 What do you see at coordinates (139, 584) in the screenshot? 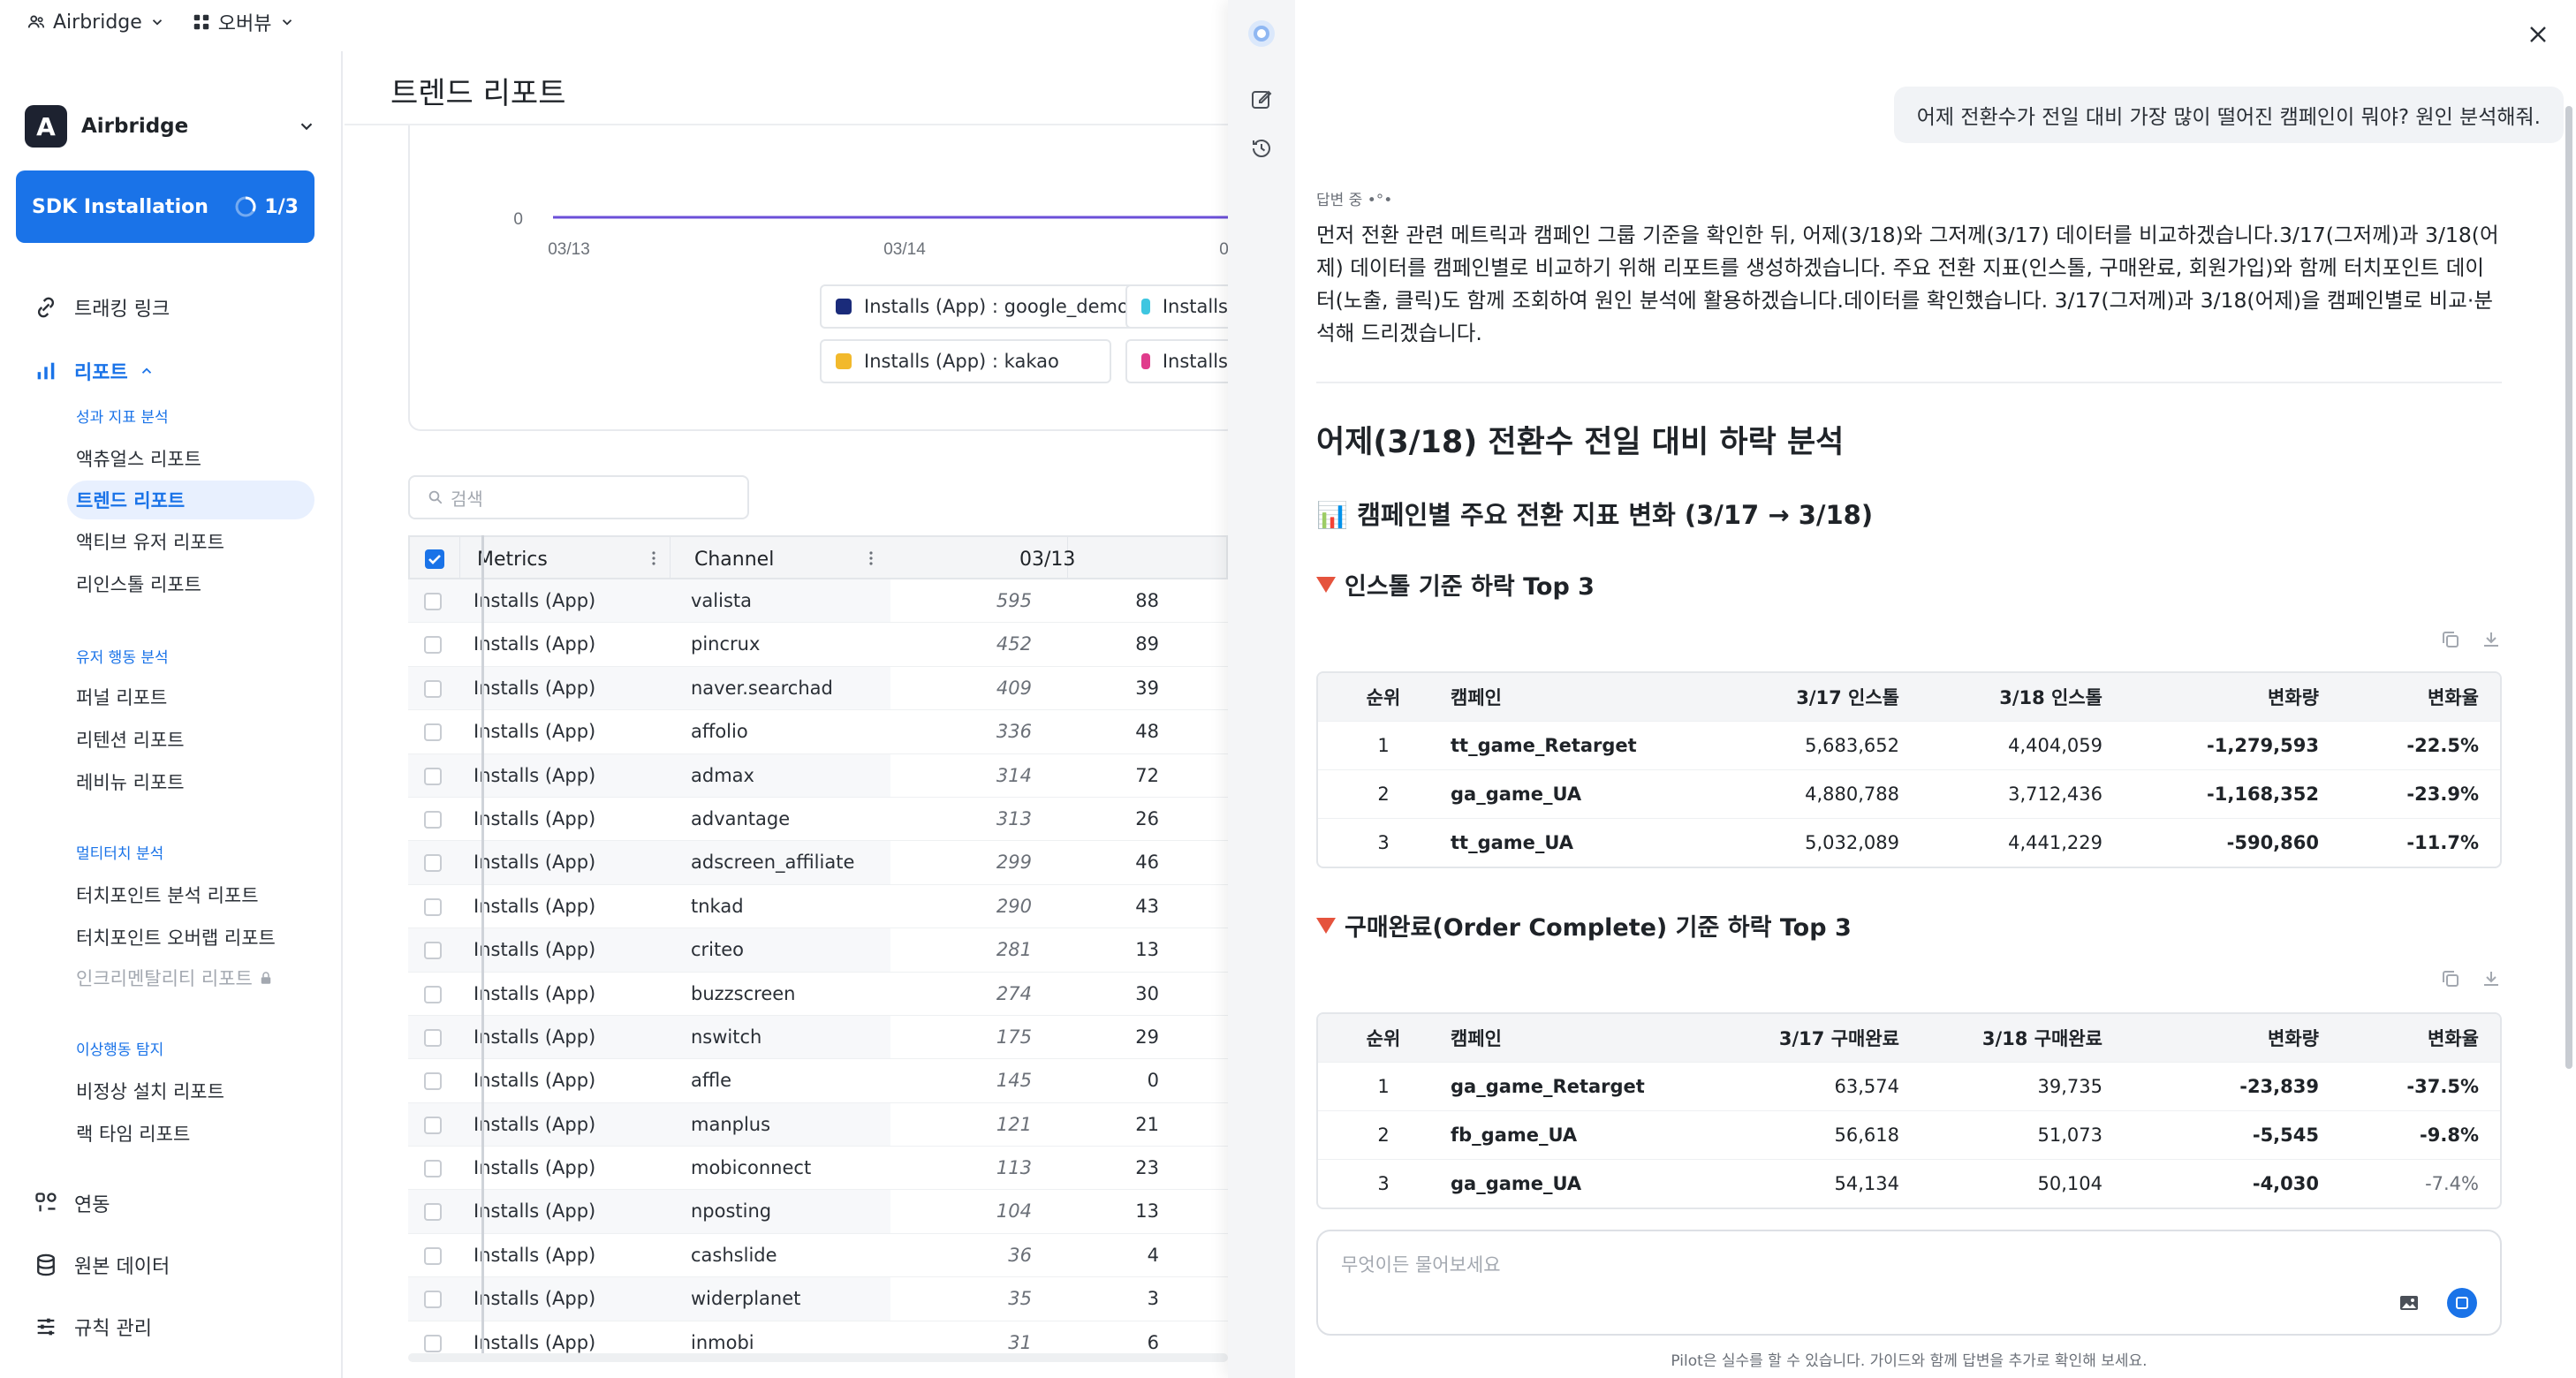
I see `sidebar-item-reinstall: 리인스톨 리포트` at bounding box center [139, 584].